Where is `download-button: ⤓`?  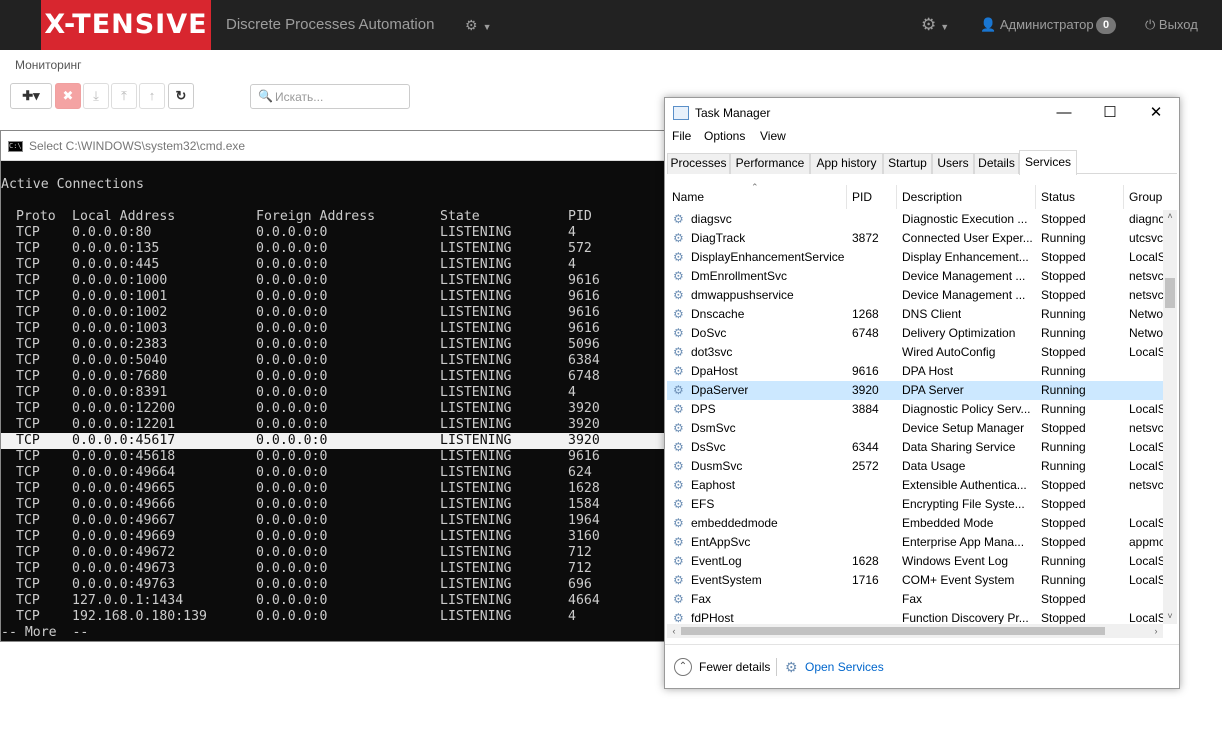
download-button: ⤓ is located at coordinates (96, 96).